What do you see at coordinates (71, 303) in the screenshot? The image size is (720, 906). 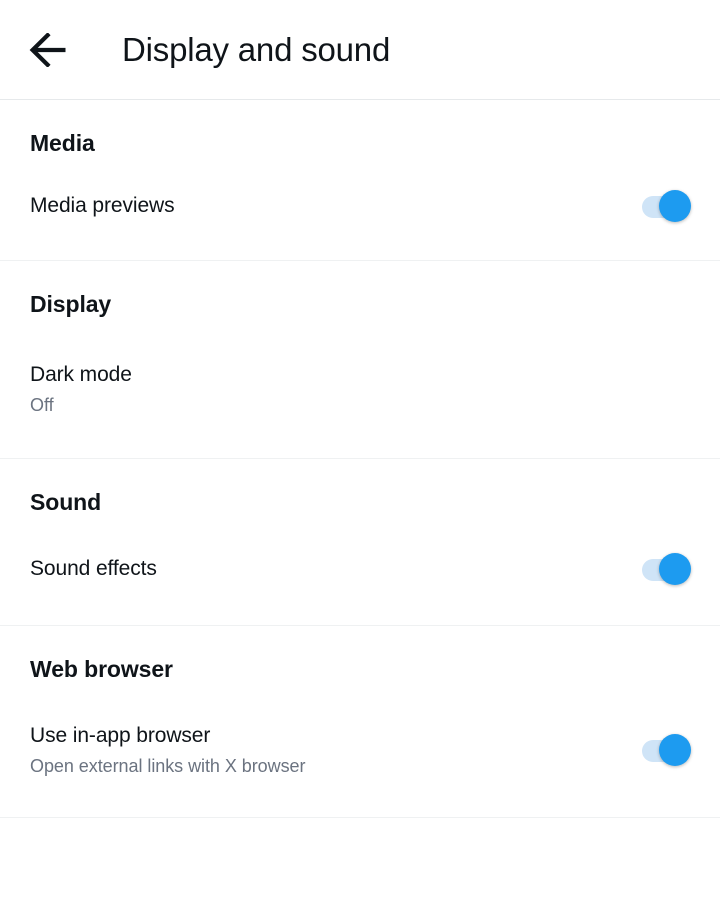 I see `section-header-display: Display` at bounding box center [71, 303].